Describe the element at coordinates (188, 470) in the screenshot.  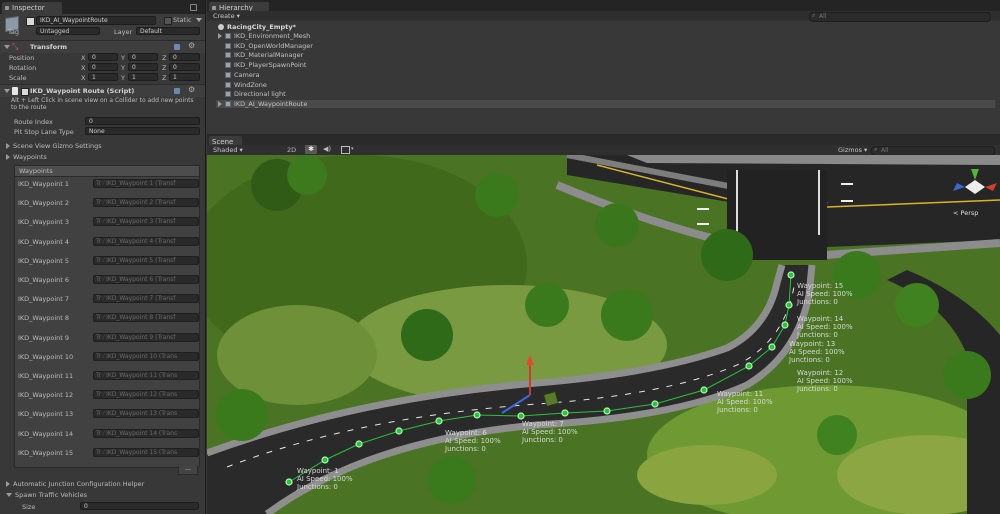
I see `waypoints-remove-button: —` at that location.